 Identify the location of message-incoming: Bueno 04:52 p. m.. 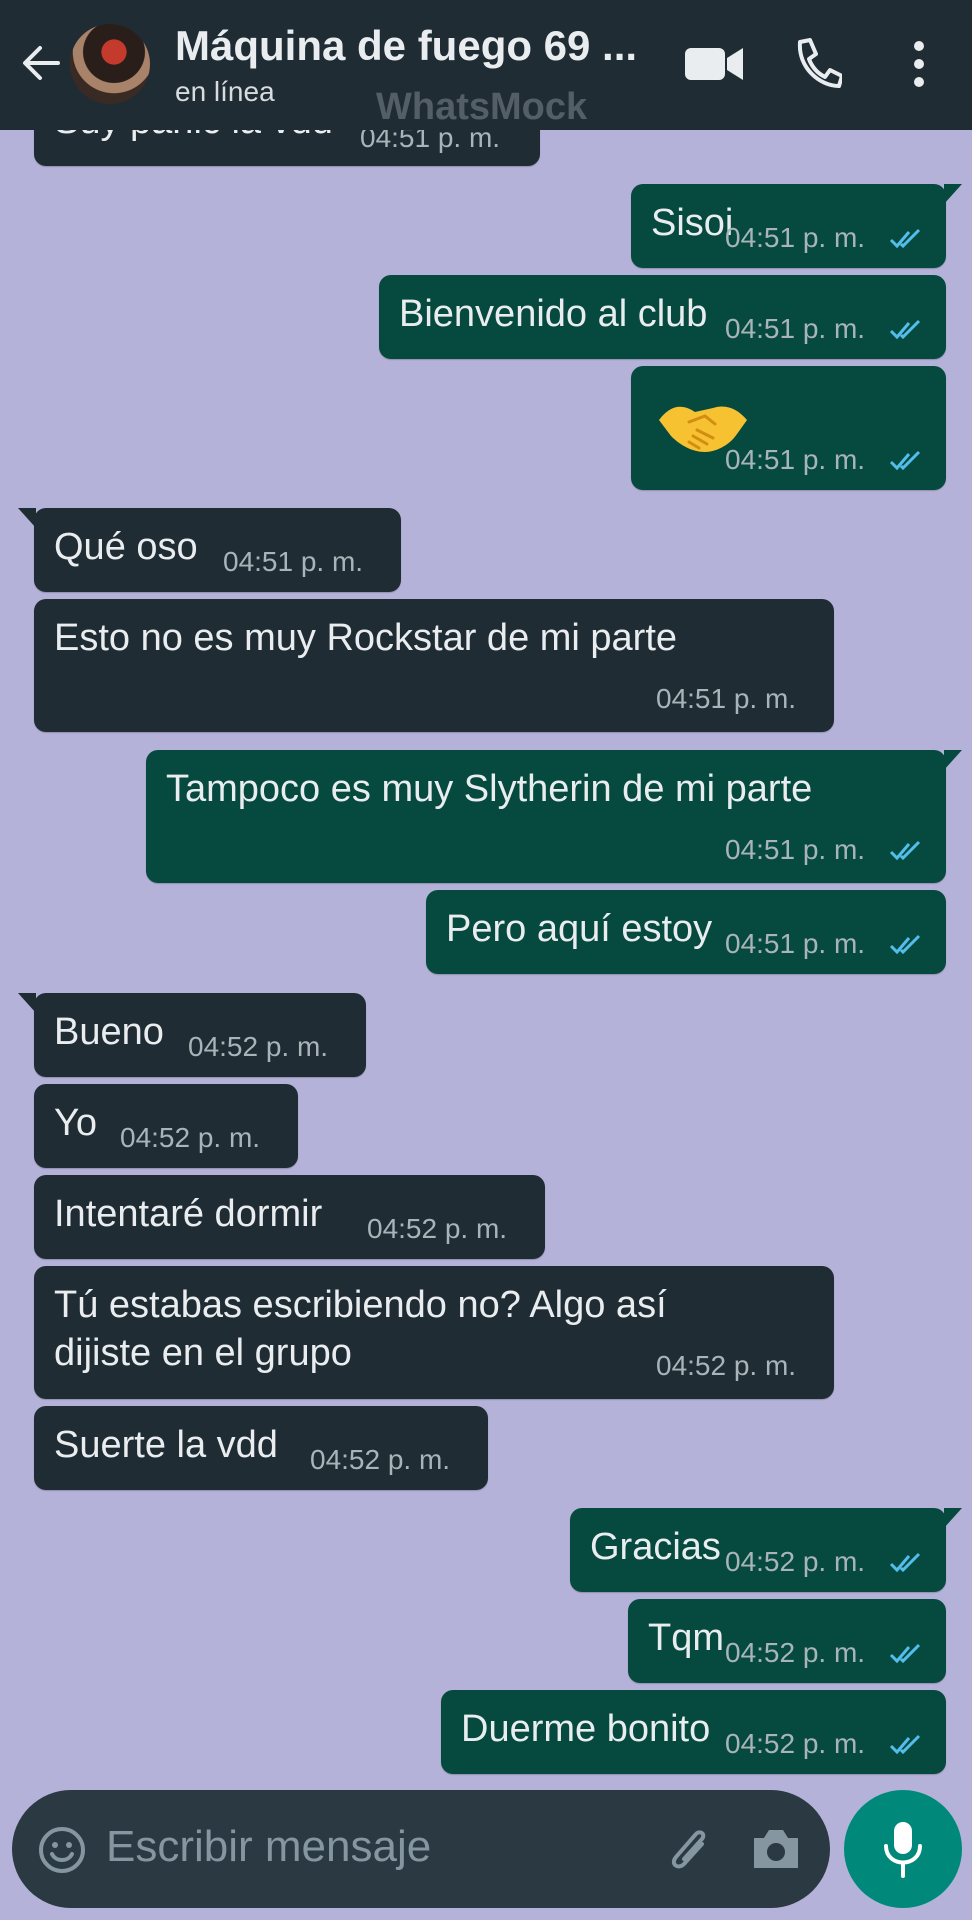
(192, 1035).